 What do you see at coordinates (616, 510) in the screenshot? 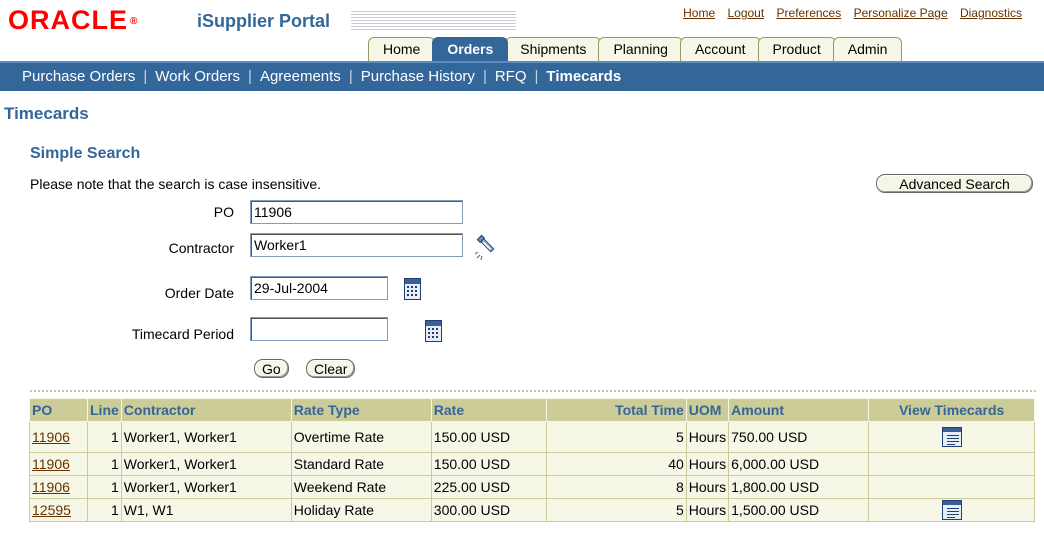
I see `cell-total-time: 5` at bounding box center [616, 510].